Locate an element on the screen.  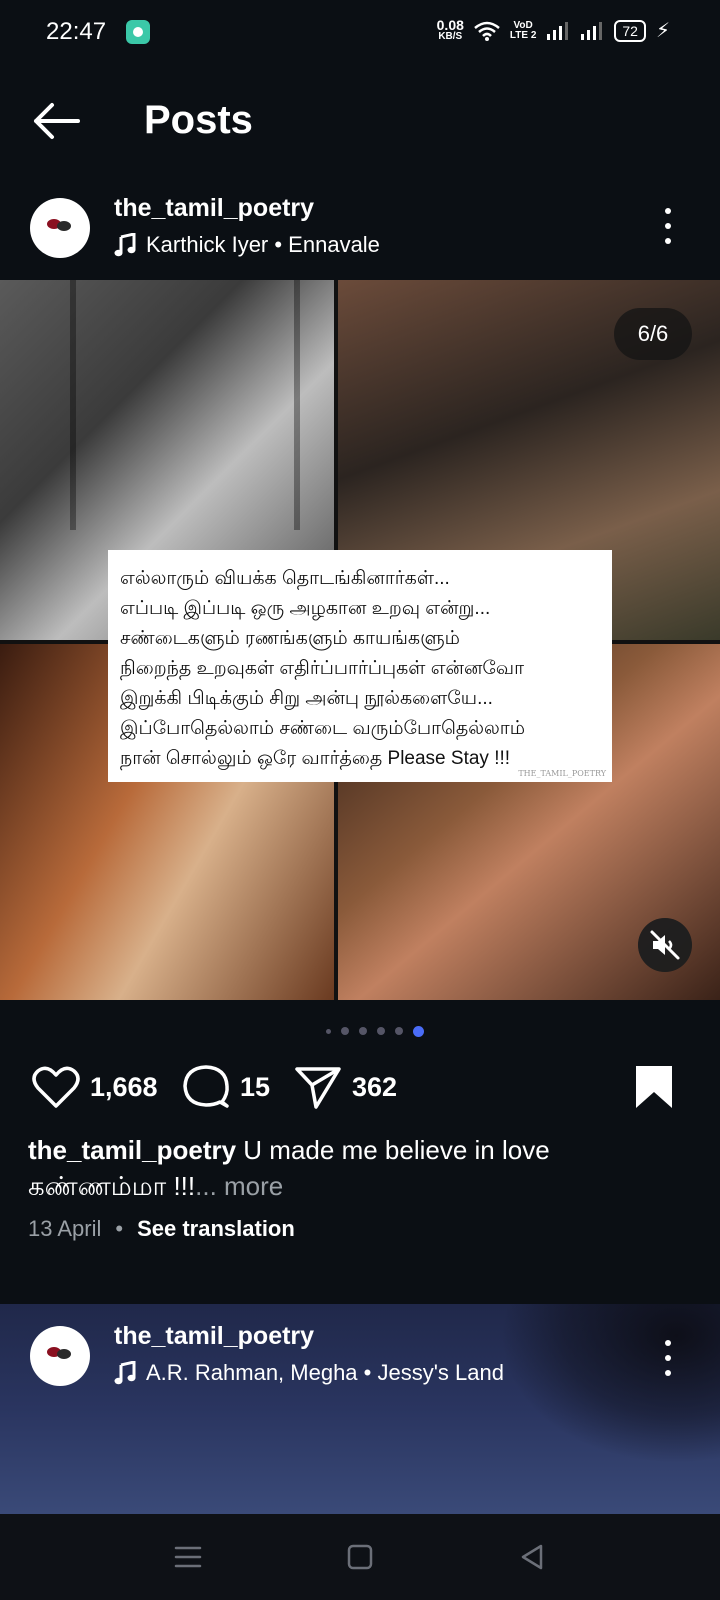
network-speed: 0.08 KB/S is located at coordinates (450, 29).